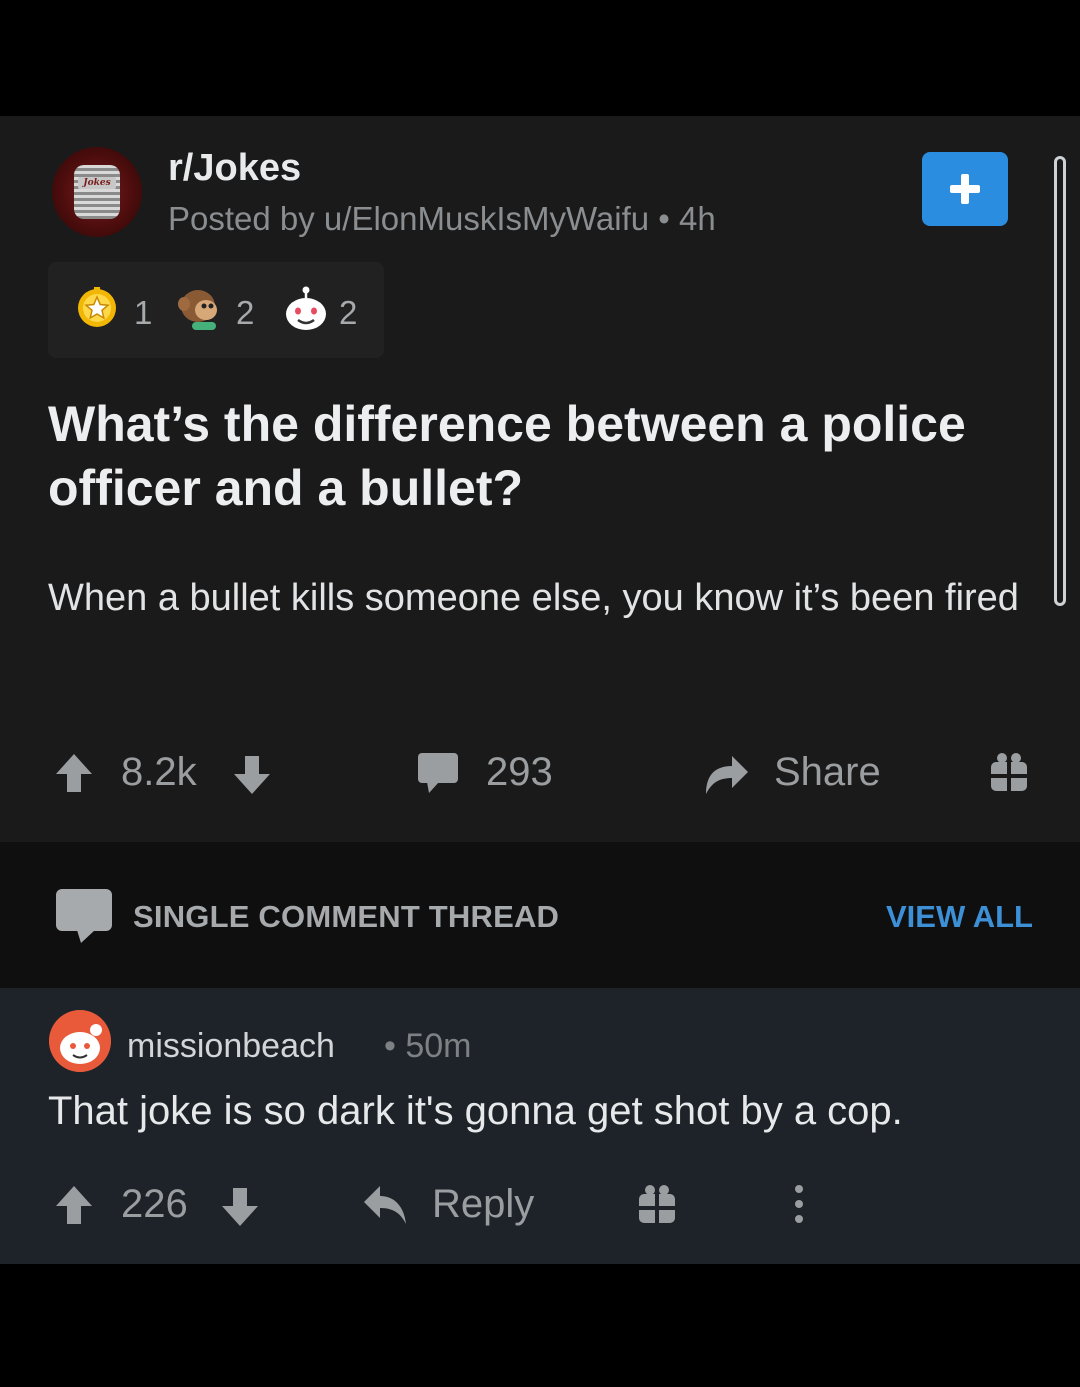 The width and height of the screenshot is (1080, 1387). Describe the element at coordinates (519, 772) in the screenshot. I see `comment-count: 293` at that location.